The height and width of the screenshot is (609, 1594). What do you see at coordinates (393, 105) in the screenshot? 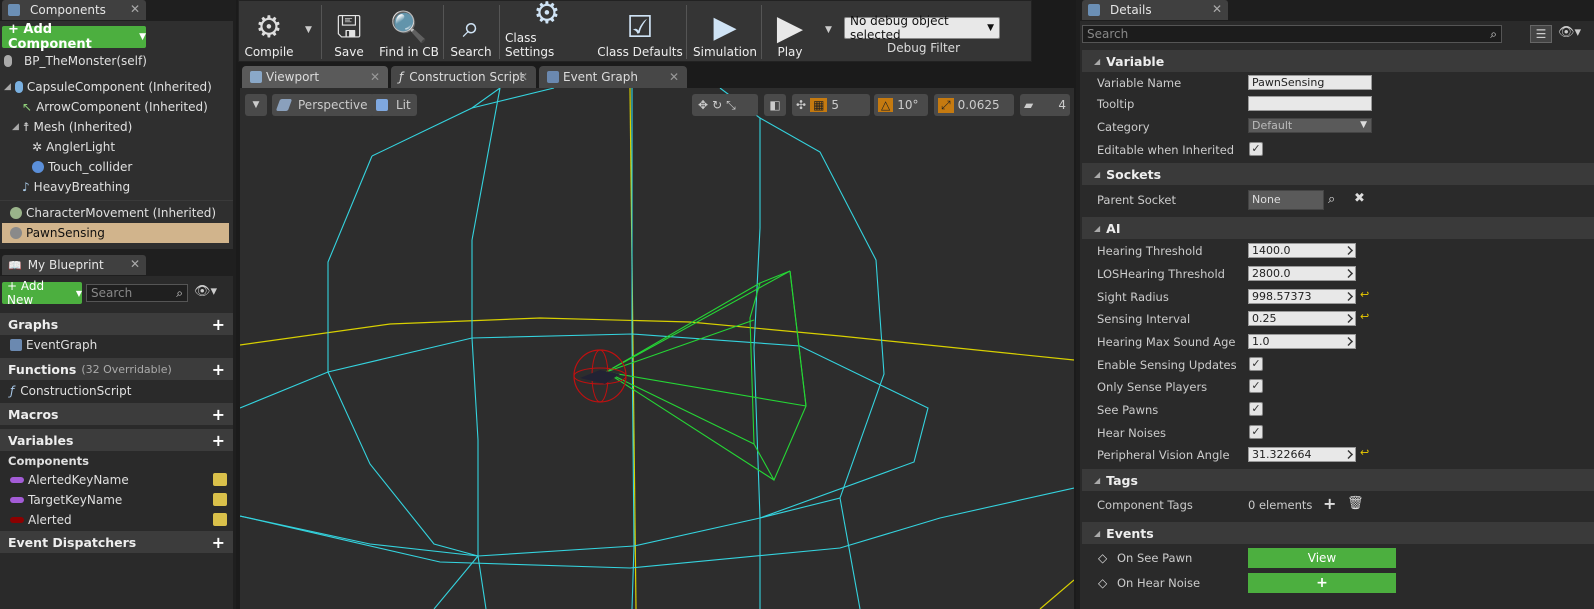
I see `lit-button: Lit` at bounding box center [393, 105].